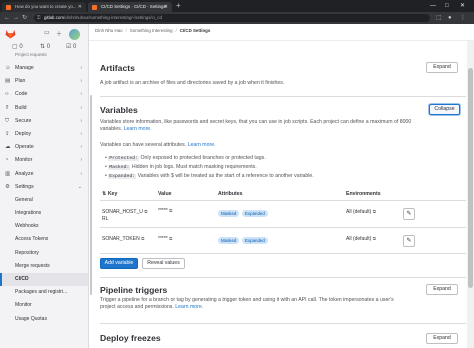  What do you see at coordinates (229, 240) in the screenshot?
I see `masked-badge: Masked` at bounding box center [229, 240].